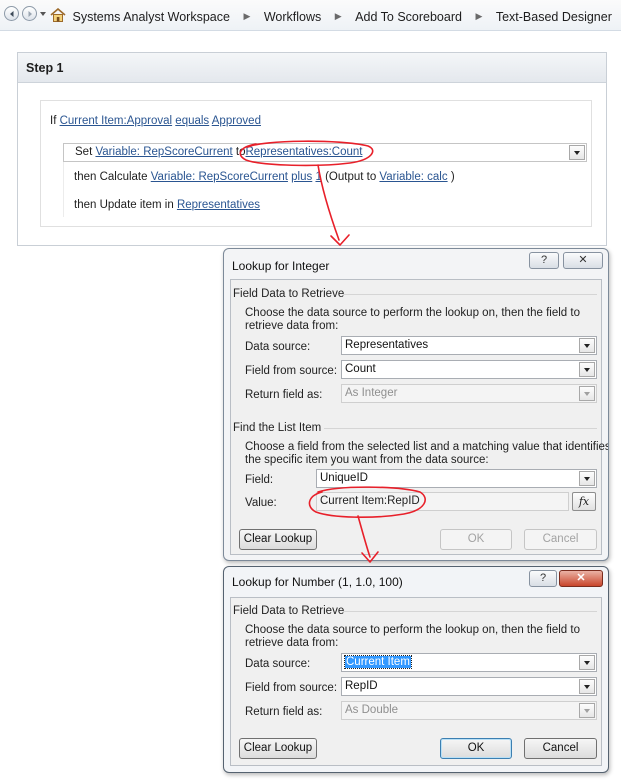 The image size is (621, 782). I want to click on field-select: UniqueID, so click(456, 478).